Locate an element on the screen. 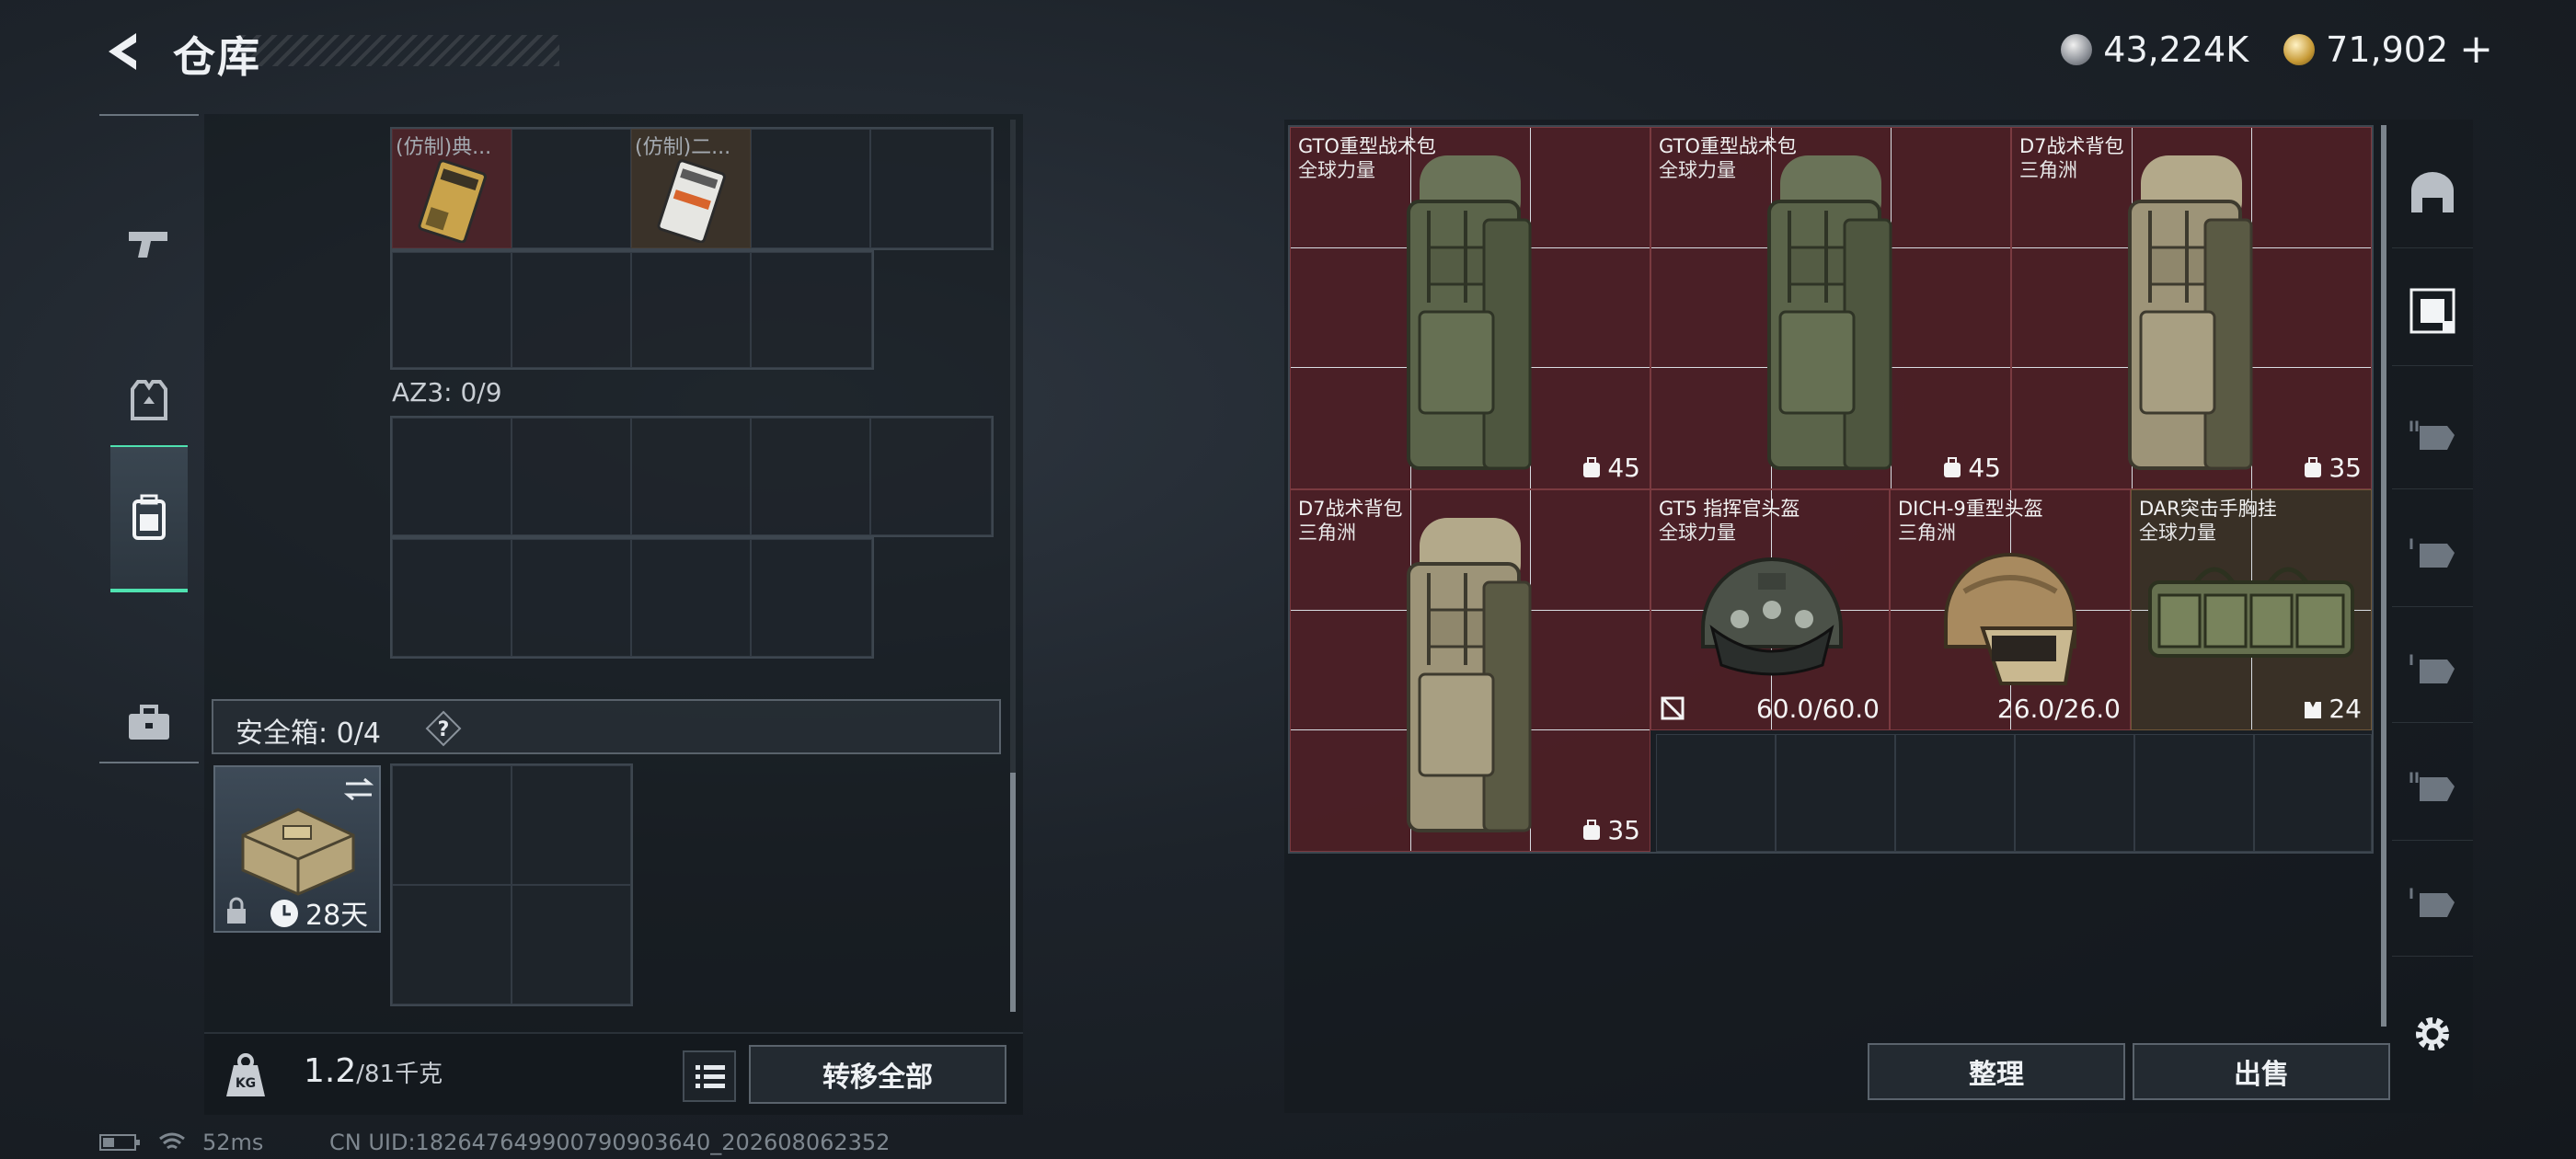 This screenshot has width=2576, height=1159. az3-grid-row2 is located at coordinates (632, 598).